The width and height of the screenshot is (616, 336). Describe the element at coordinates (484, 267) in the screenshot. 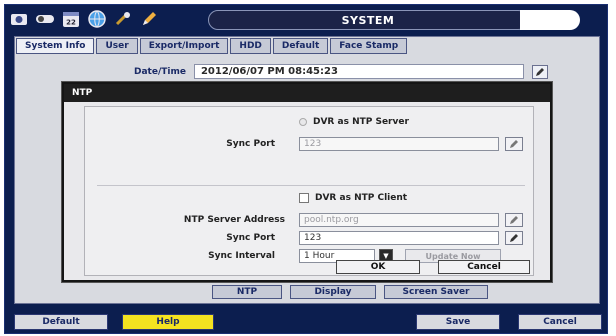

I see `cancel-button: Cancel` at that location.